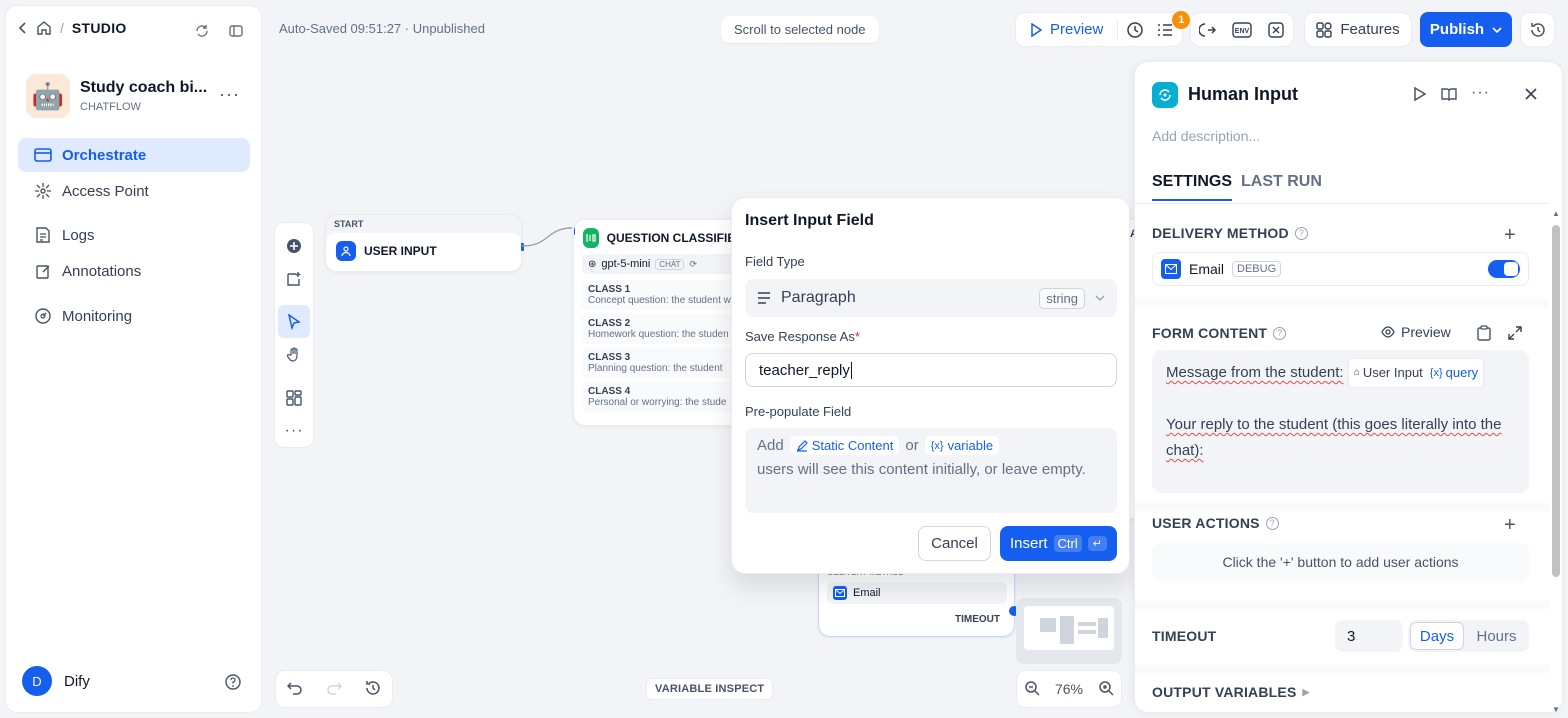  I want to click on user-account: D Dify, so click(56, 681).